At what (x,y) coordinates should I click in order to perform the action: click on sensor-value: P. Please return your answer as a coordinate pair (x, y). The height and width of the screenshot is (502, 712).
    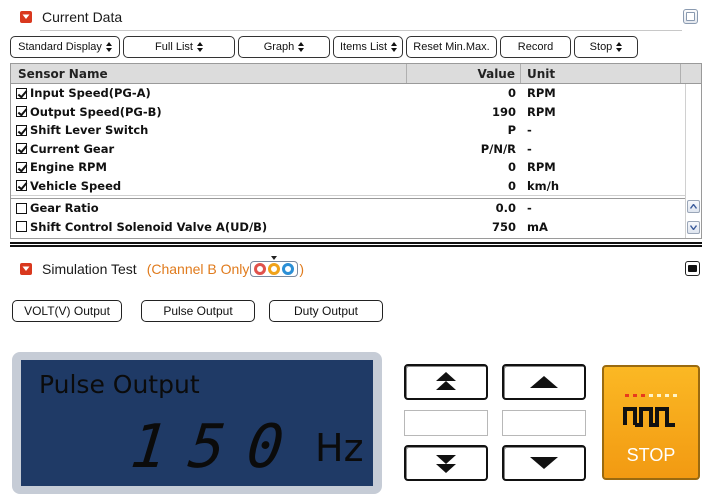
    Looking at the image, I should click on (511, 130).